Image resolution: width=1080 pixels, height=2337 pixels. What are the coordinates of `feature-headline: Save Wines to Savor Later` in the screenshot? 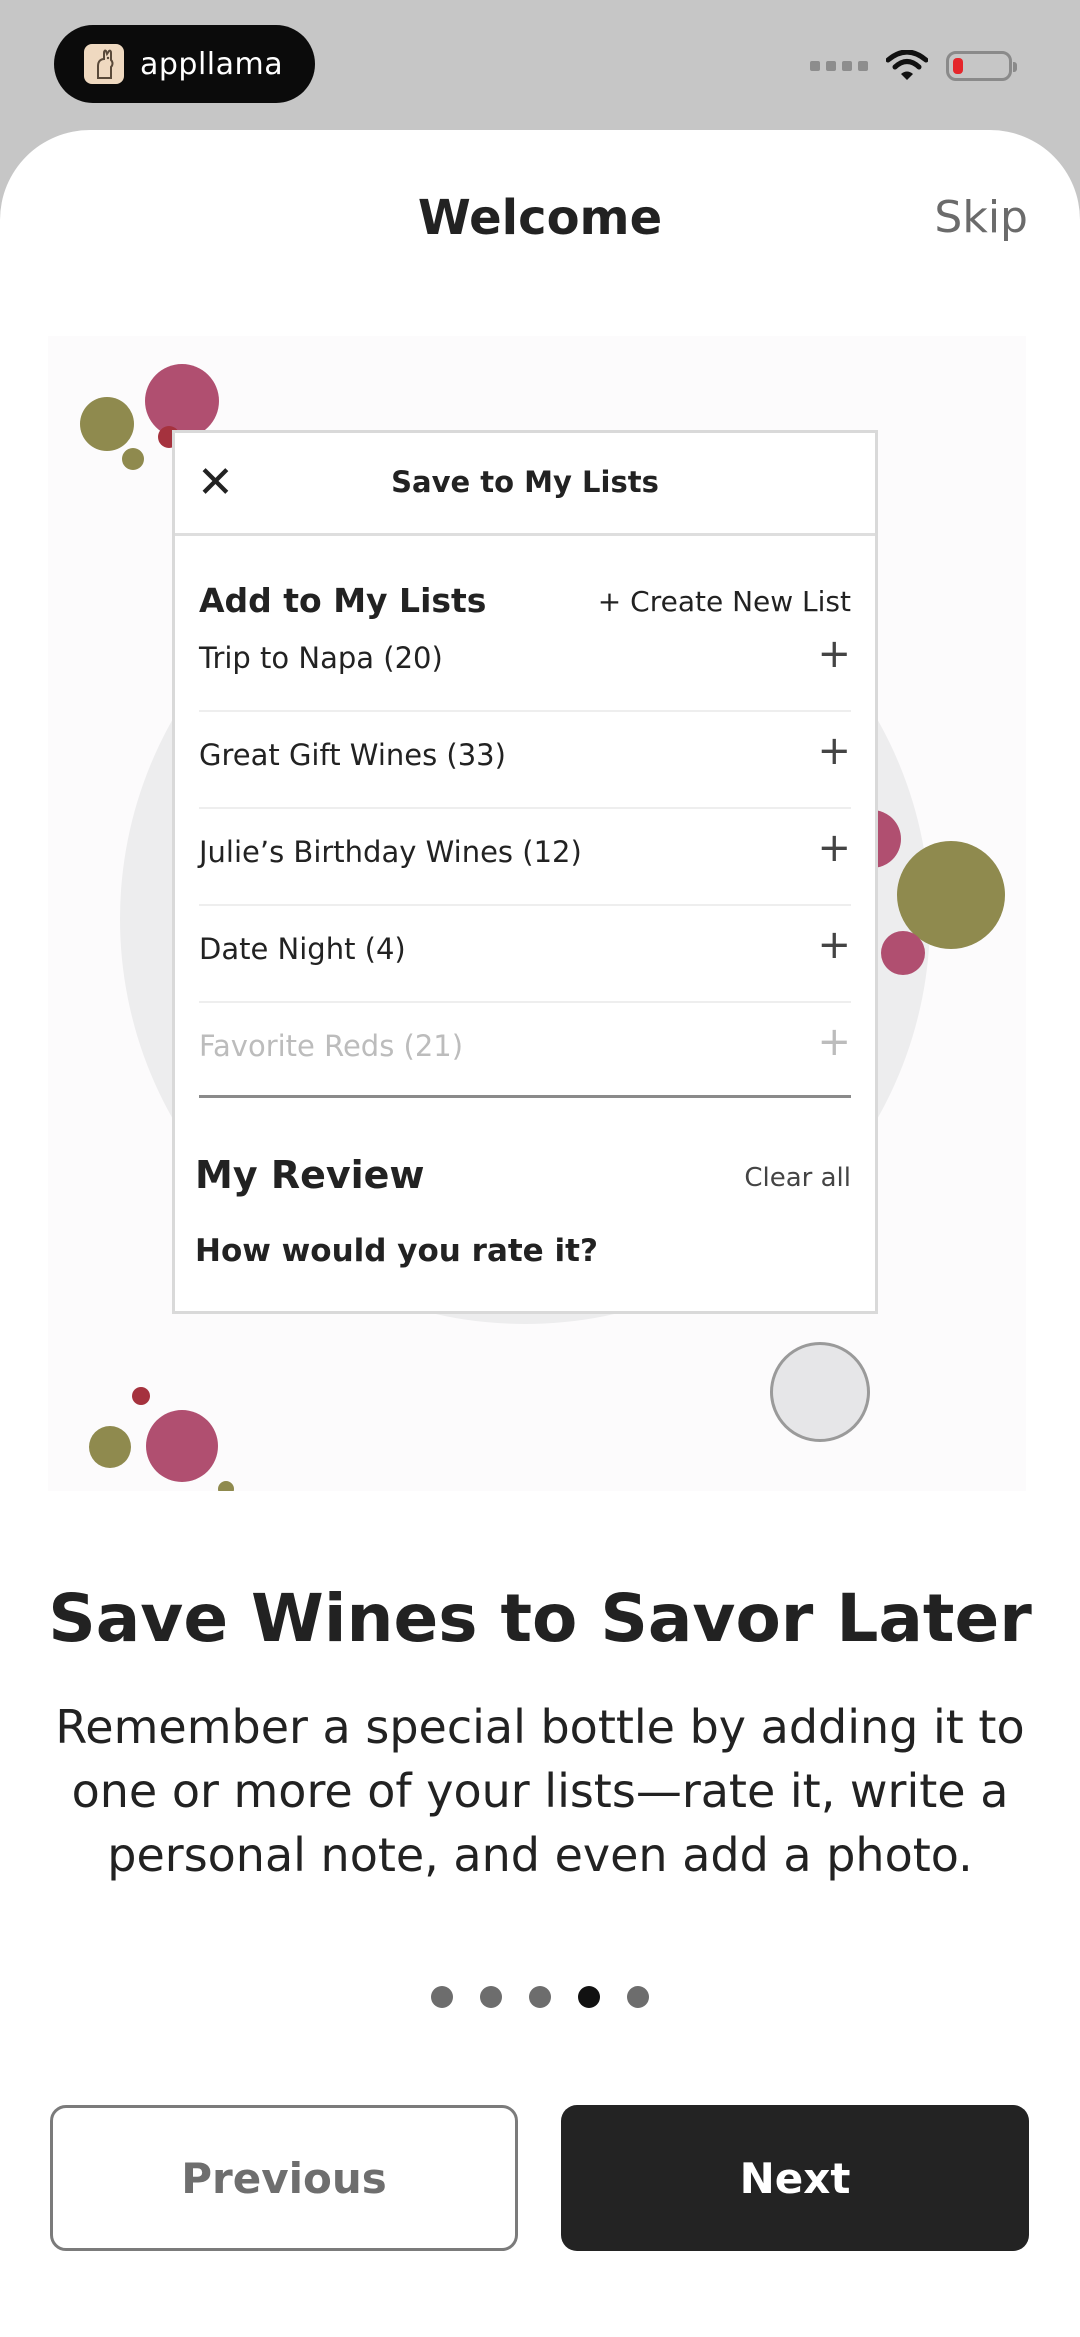 It's located at (540, 1618).